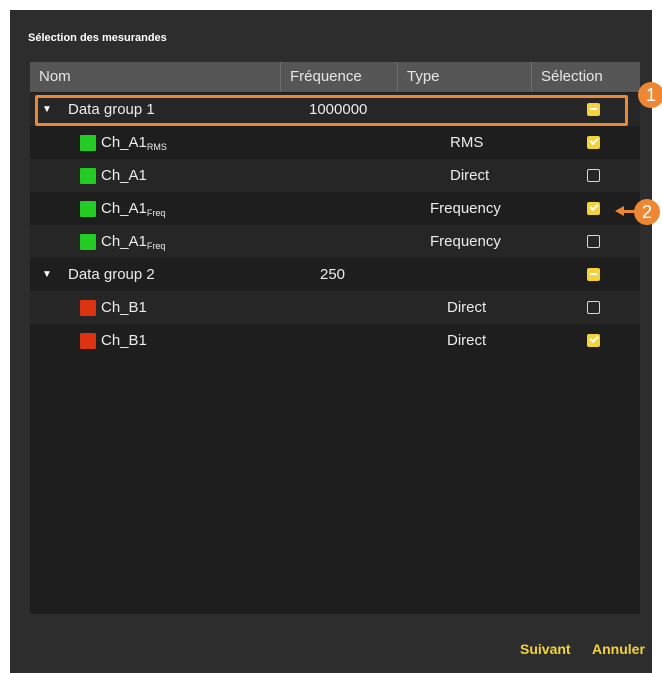  Describe the element at coordinates (467, 142) in the screenshot. I see `channel-type: RMS` at that location.